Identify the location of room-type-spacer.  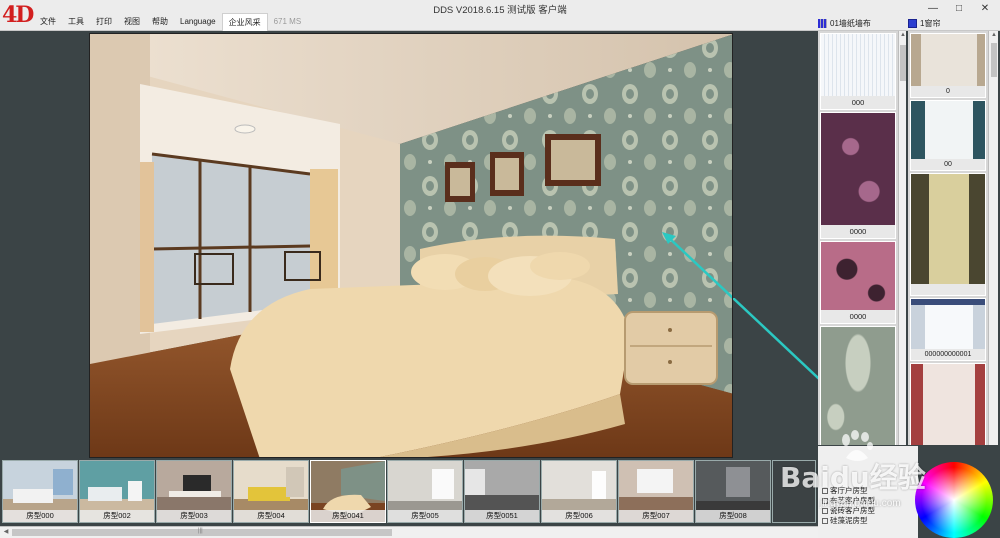
(868, 466).